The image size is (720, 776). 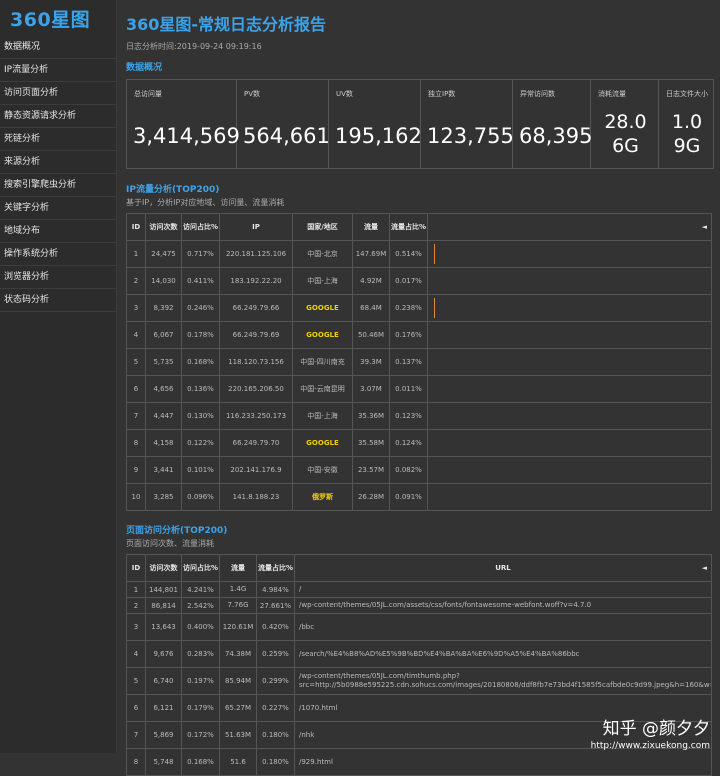 I want to click on page-cell-tpct: 0.227%, so click(x=275, y=708).